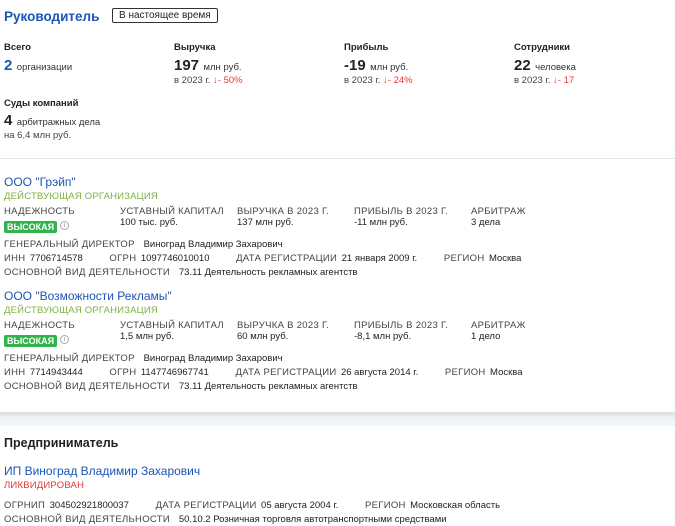 This screenshot has width=675, height=526. I want to click on stat-profit-year: в 2023 г., so click(362, 80).